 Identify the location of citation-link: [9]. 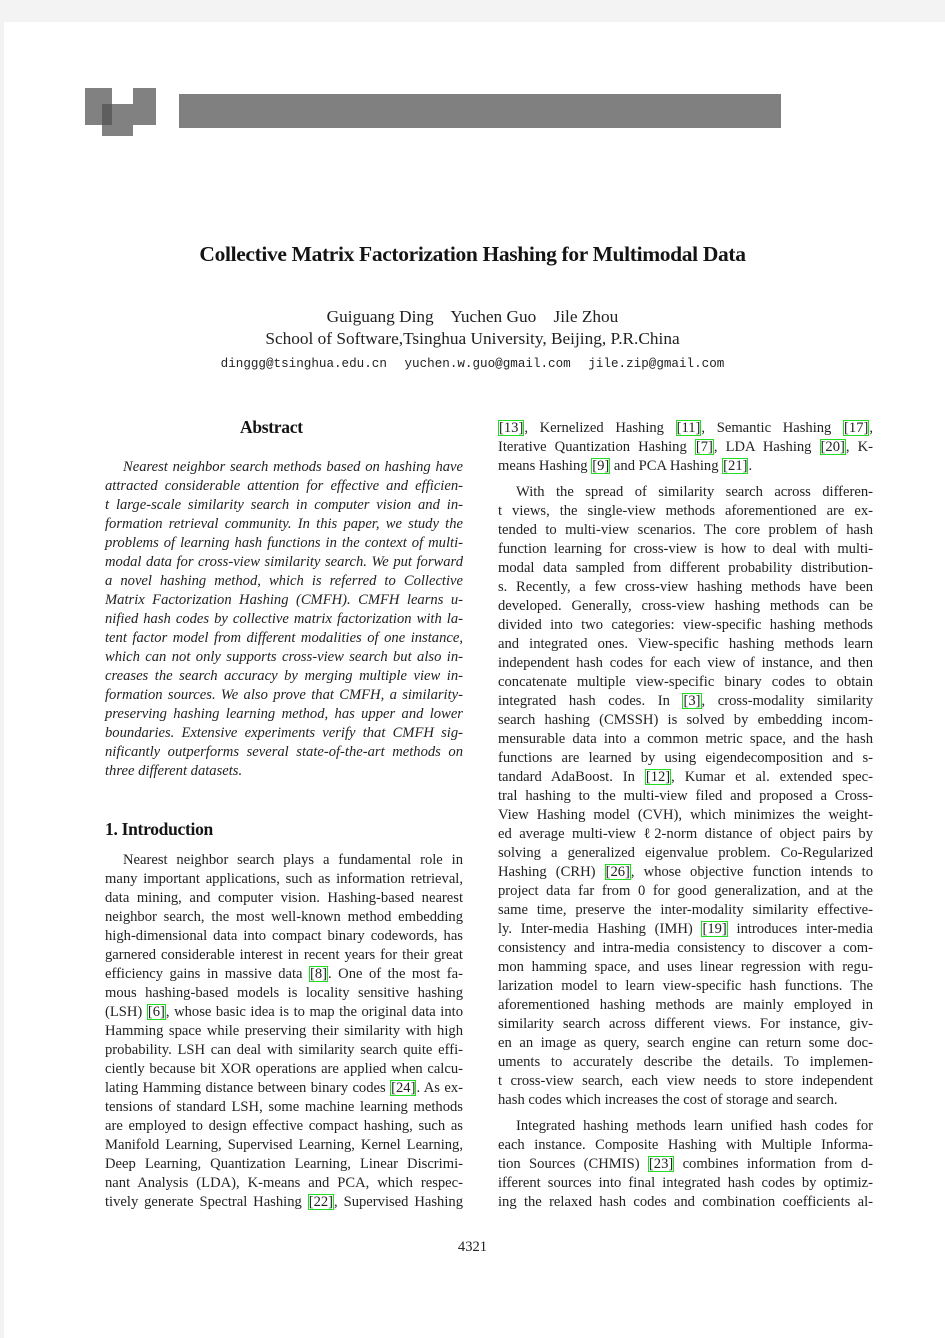
(601, 466).